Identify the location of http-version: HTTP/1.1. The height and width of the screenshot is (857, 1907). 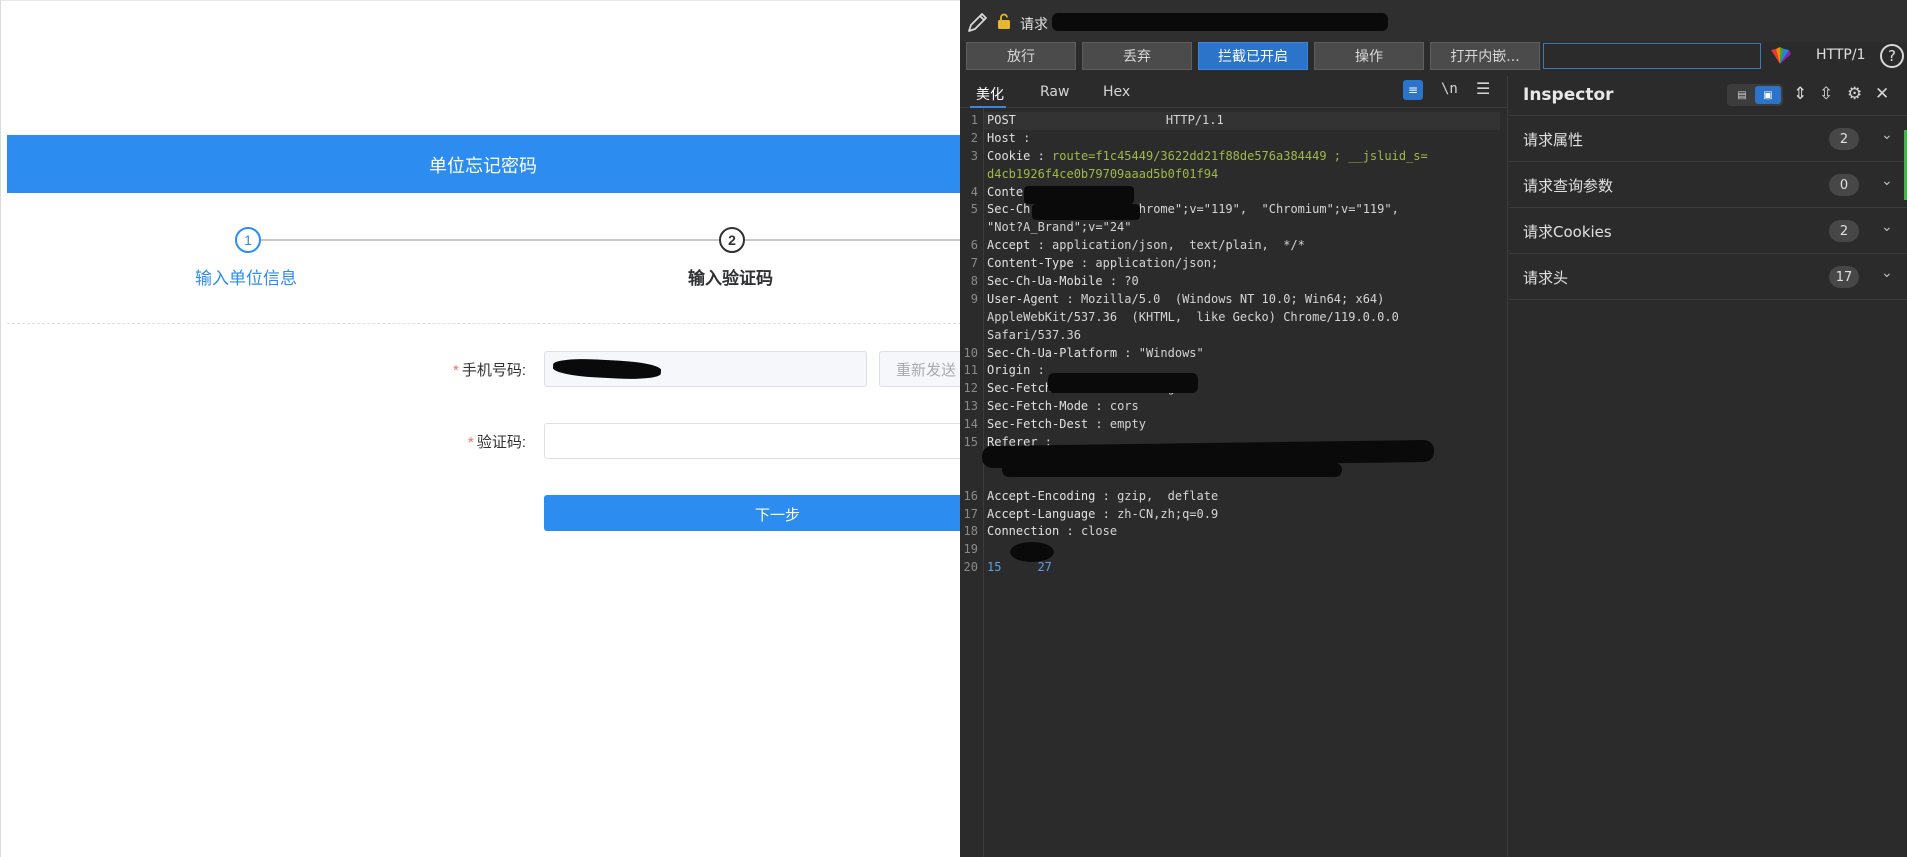
(1194, 120).